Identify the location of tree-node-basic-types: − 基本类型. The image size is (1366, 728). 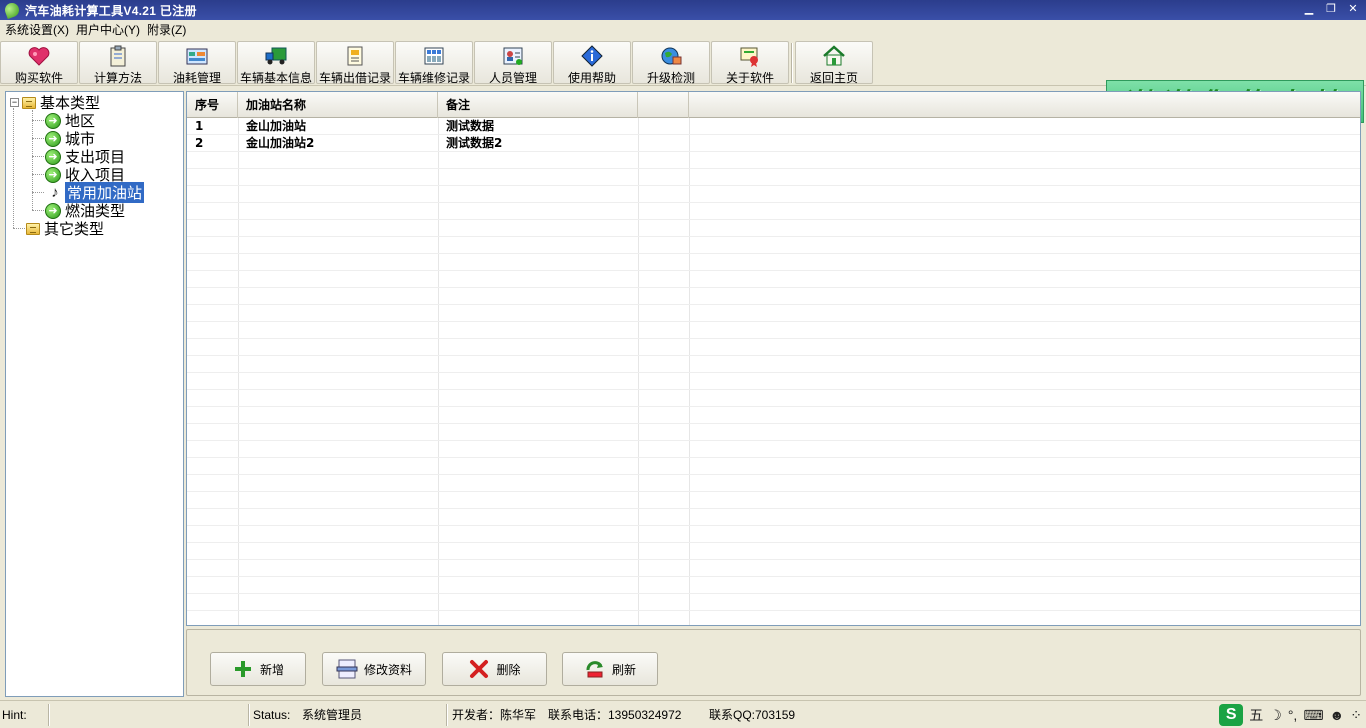
(55, 103).